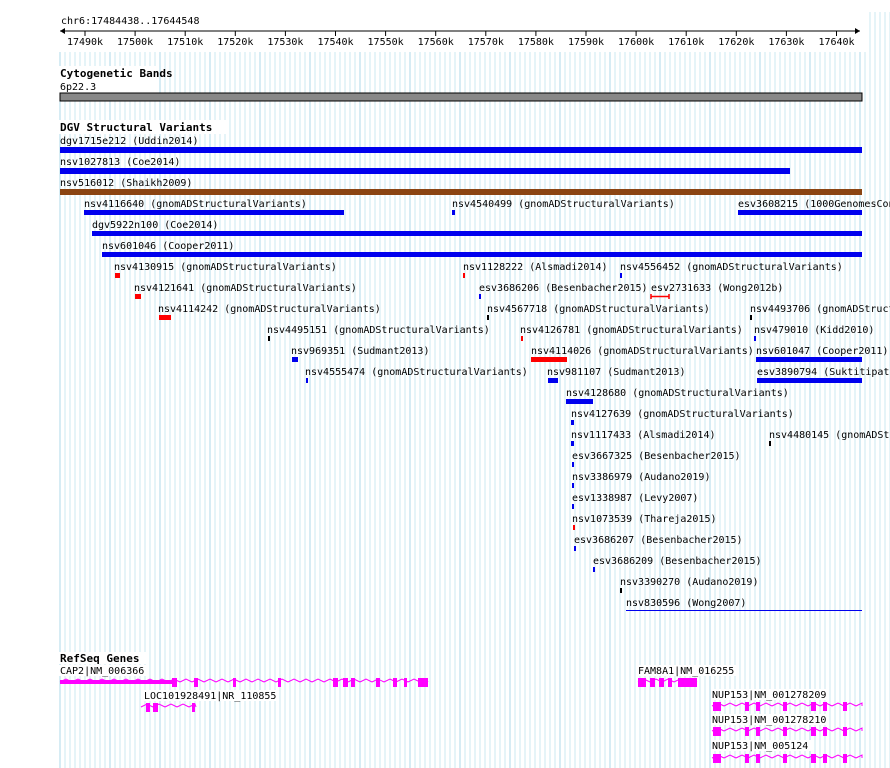  What do you see at coordinates (459, 84) in the screenshot?
I see `cytoband-track: Cytogenetic Bands 6p22.3` at bounding box center [459, 84].